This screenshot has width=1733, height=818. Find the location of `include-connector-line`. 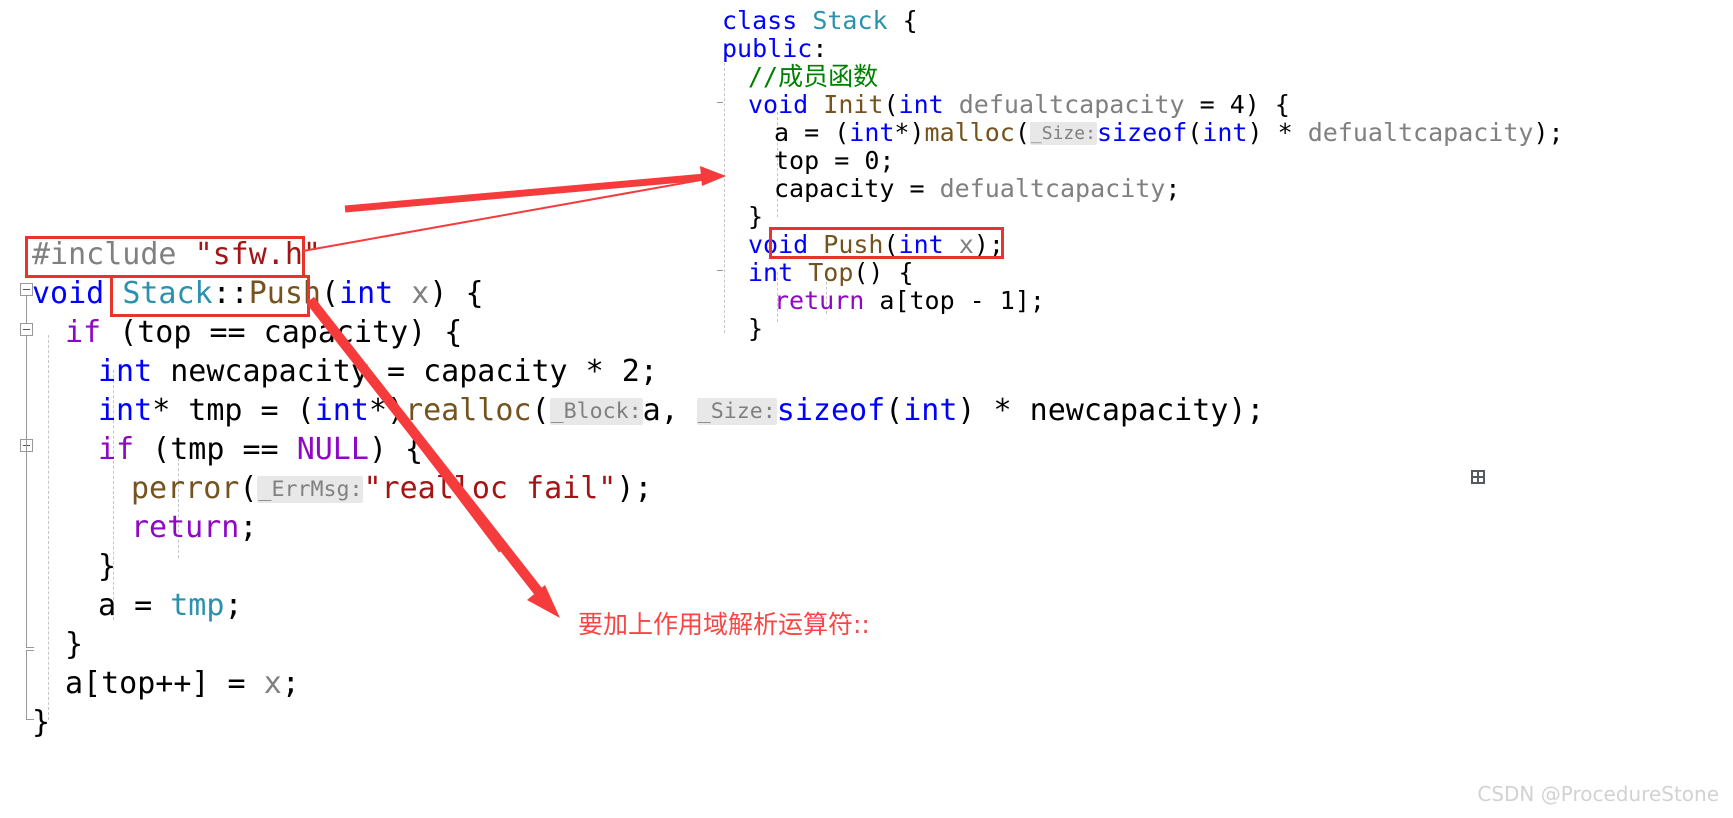

include-connector-line is located at coordinates (507, 214).